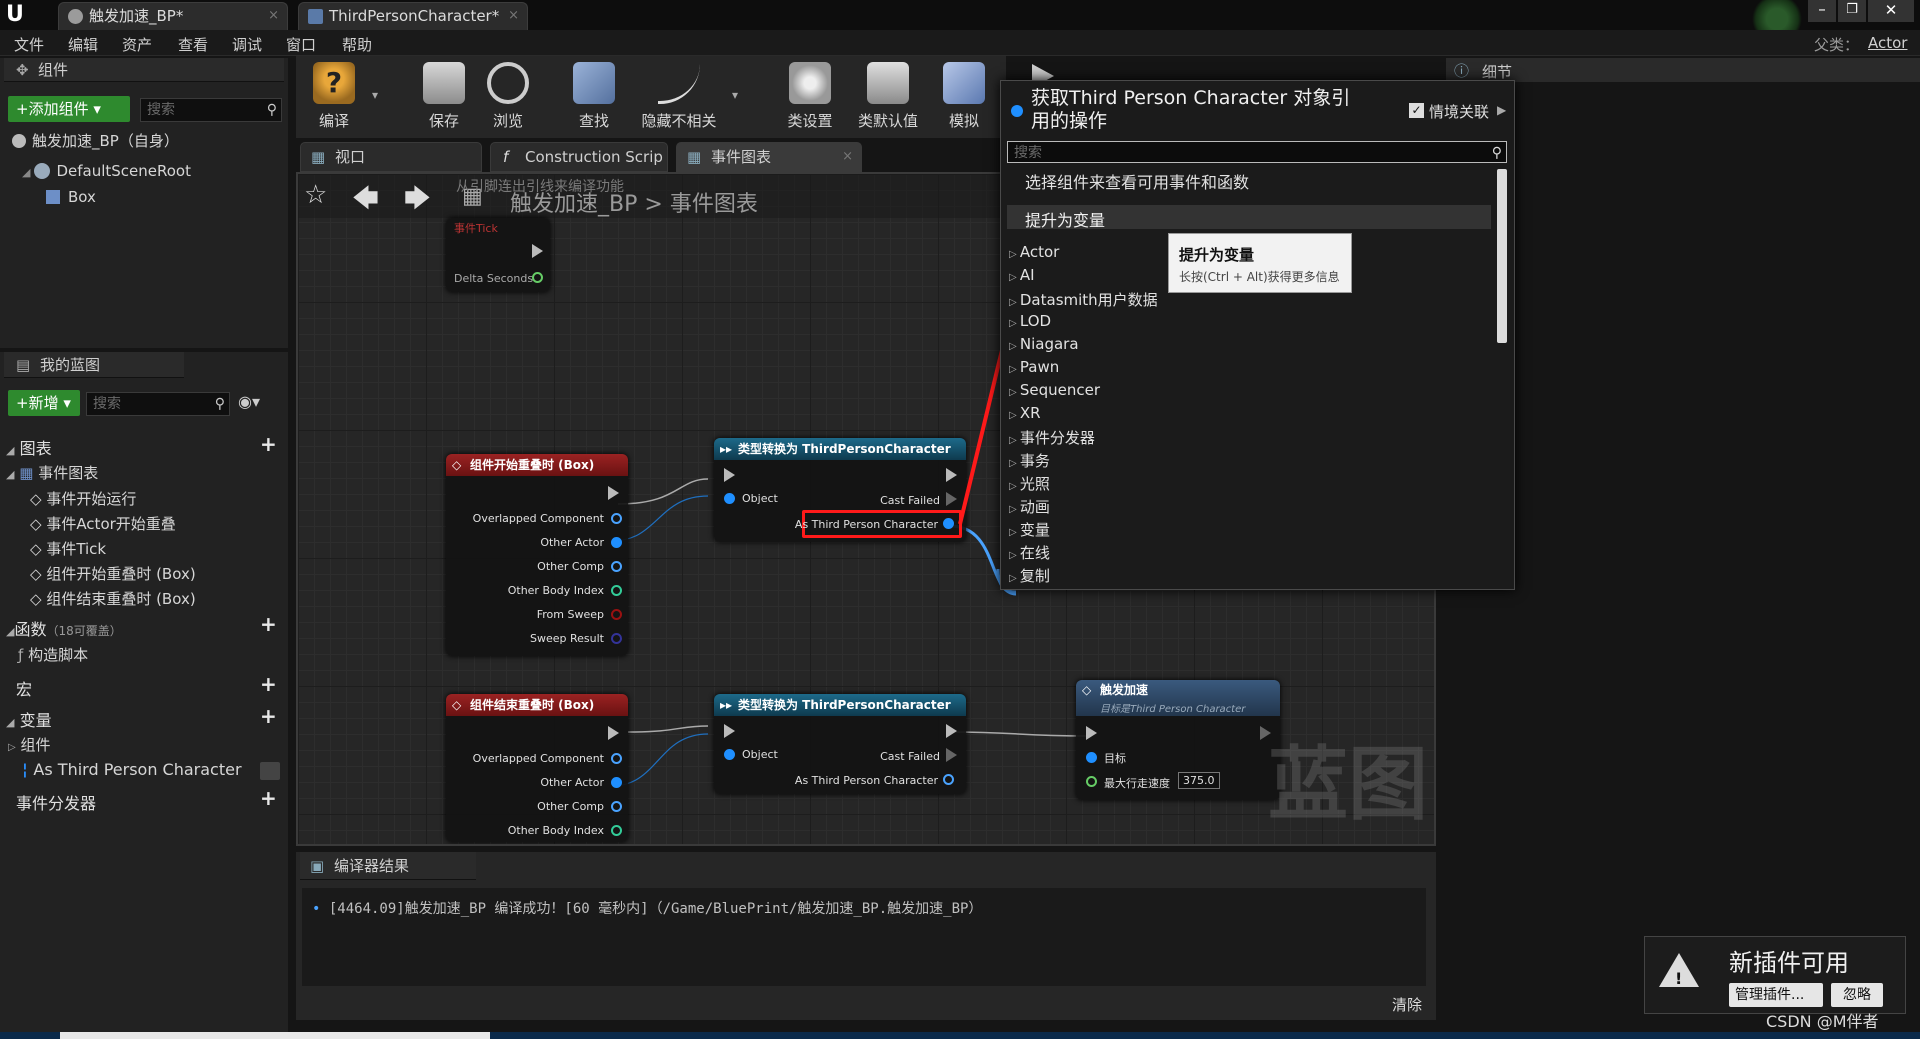 This screenshot has width=1920, height=1039. What do you see at coordinates (413, 16) in the screenshot?
I see `doc-tab-third-person: ThirdPersonCharacter* ×` at bounding box center [413, 16].